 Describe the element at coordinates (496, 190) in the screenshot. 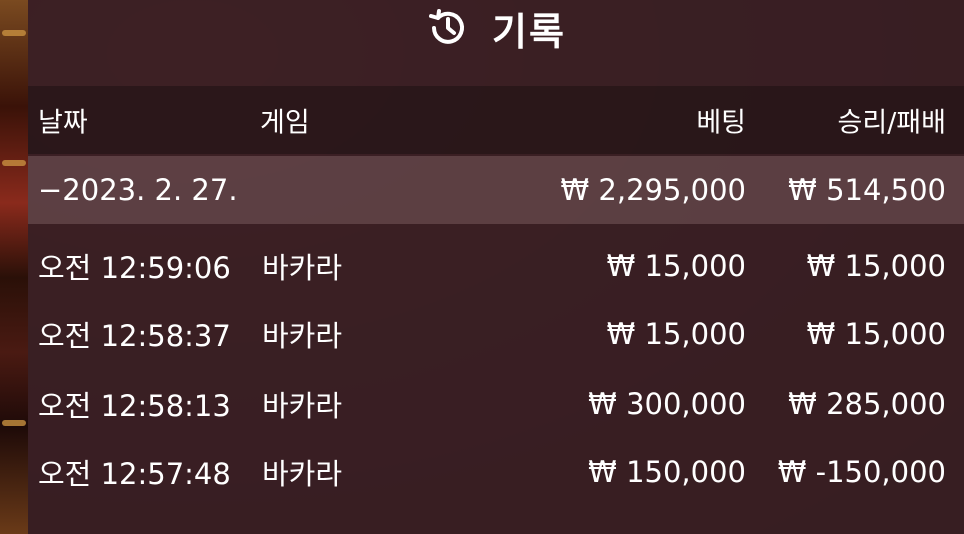

I see `date-group-row: −2023. 2. 27. ₩ 2,295,000 ₩ 514,500` at that location.